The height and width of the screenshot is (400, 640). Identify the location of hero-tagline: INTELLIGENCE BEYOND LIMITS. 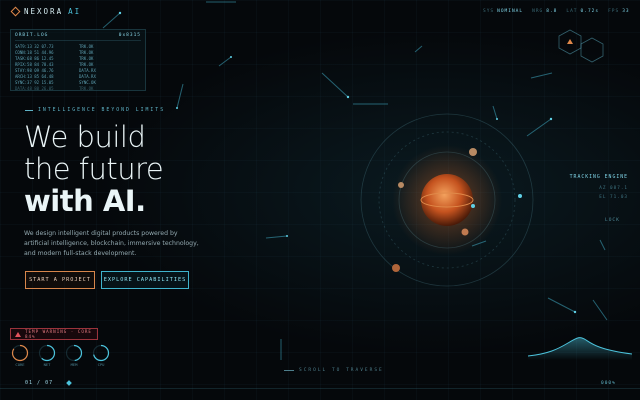
(95, 110).